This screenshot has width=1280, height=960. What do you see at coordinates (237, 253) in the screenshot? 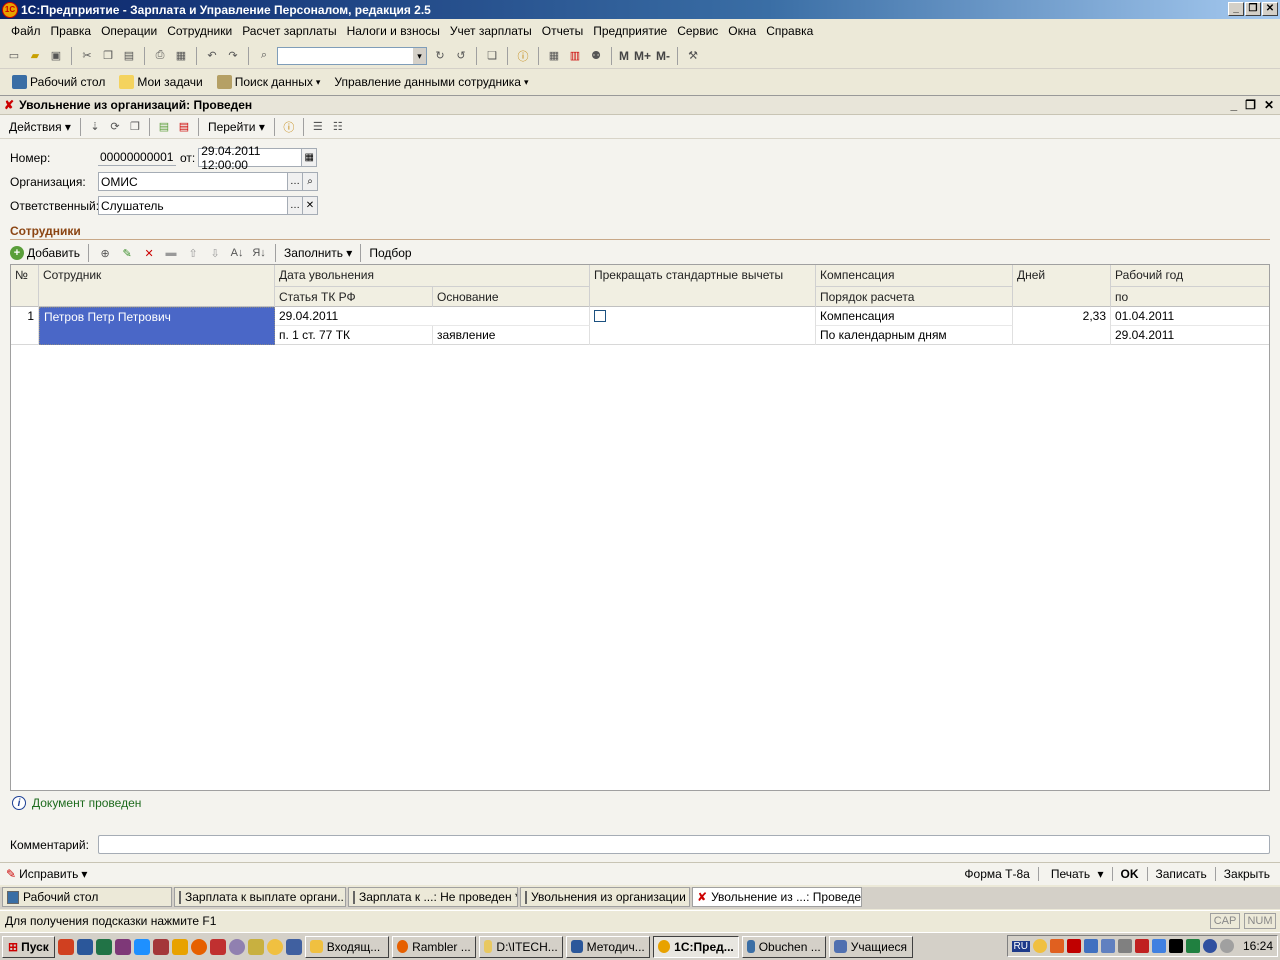
I see `sort-asc-icon: A↓` at bounding box center [237, 253].